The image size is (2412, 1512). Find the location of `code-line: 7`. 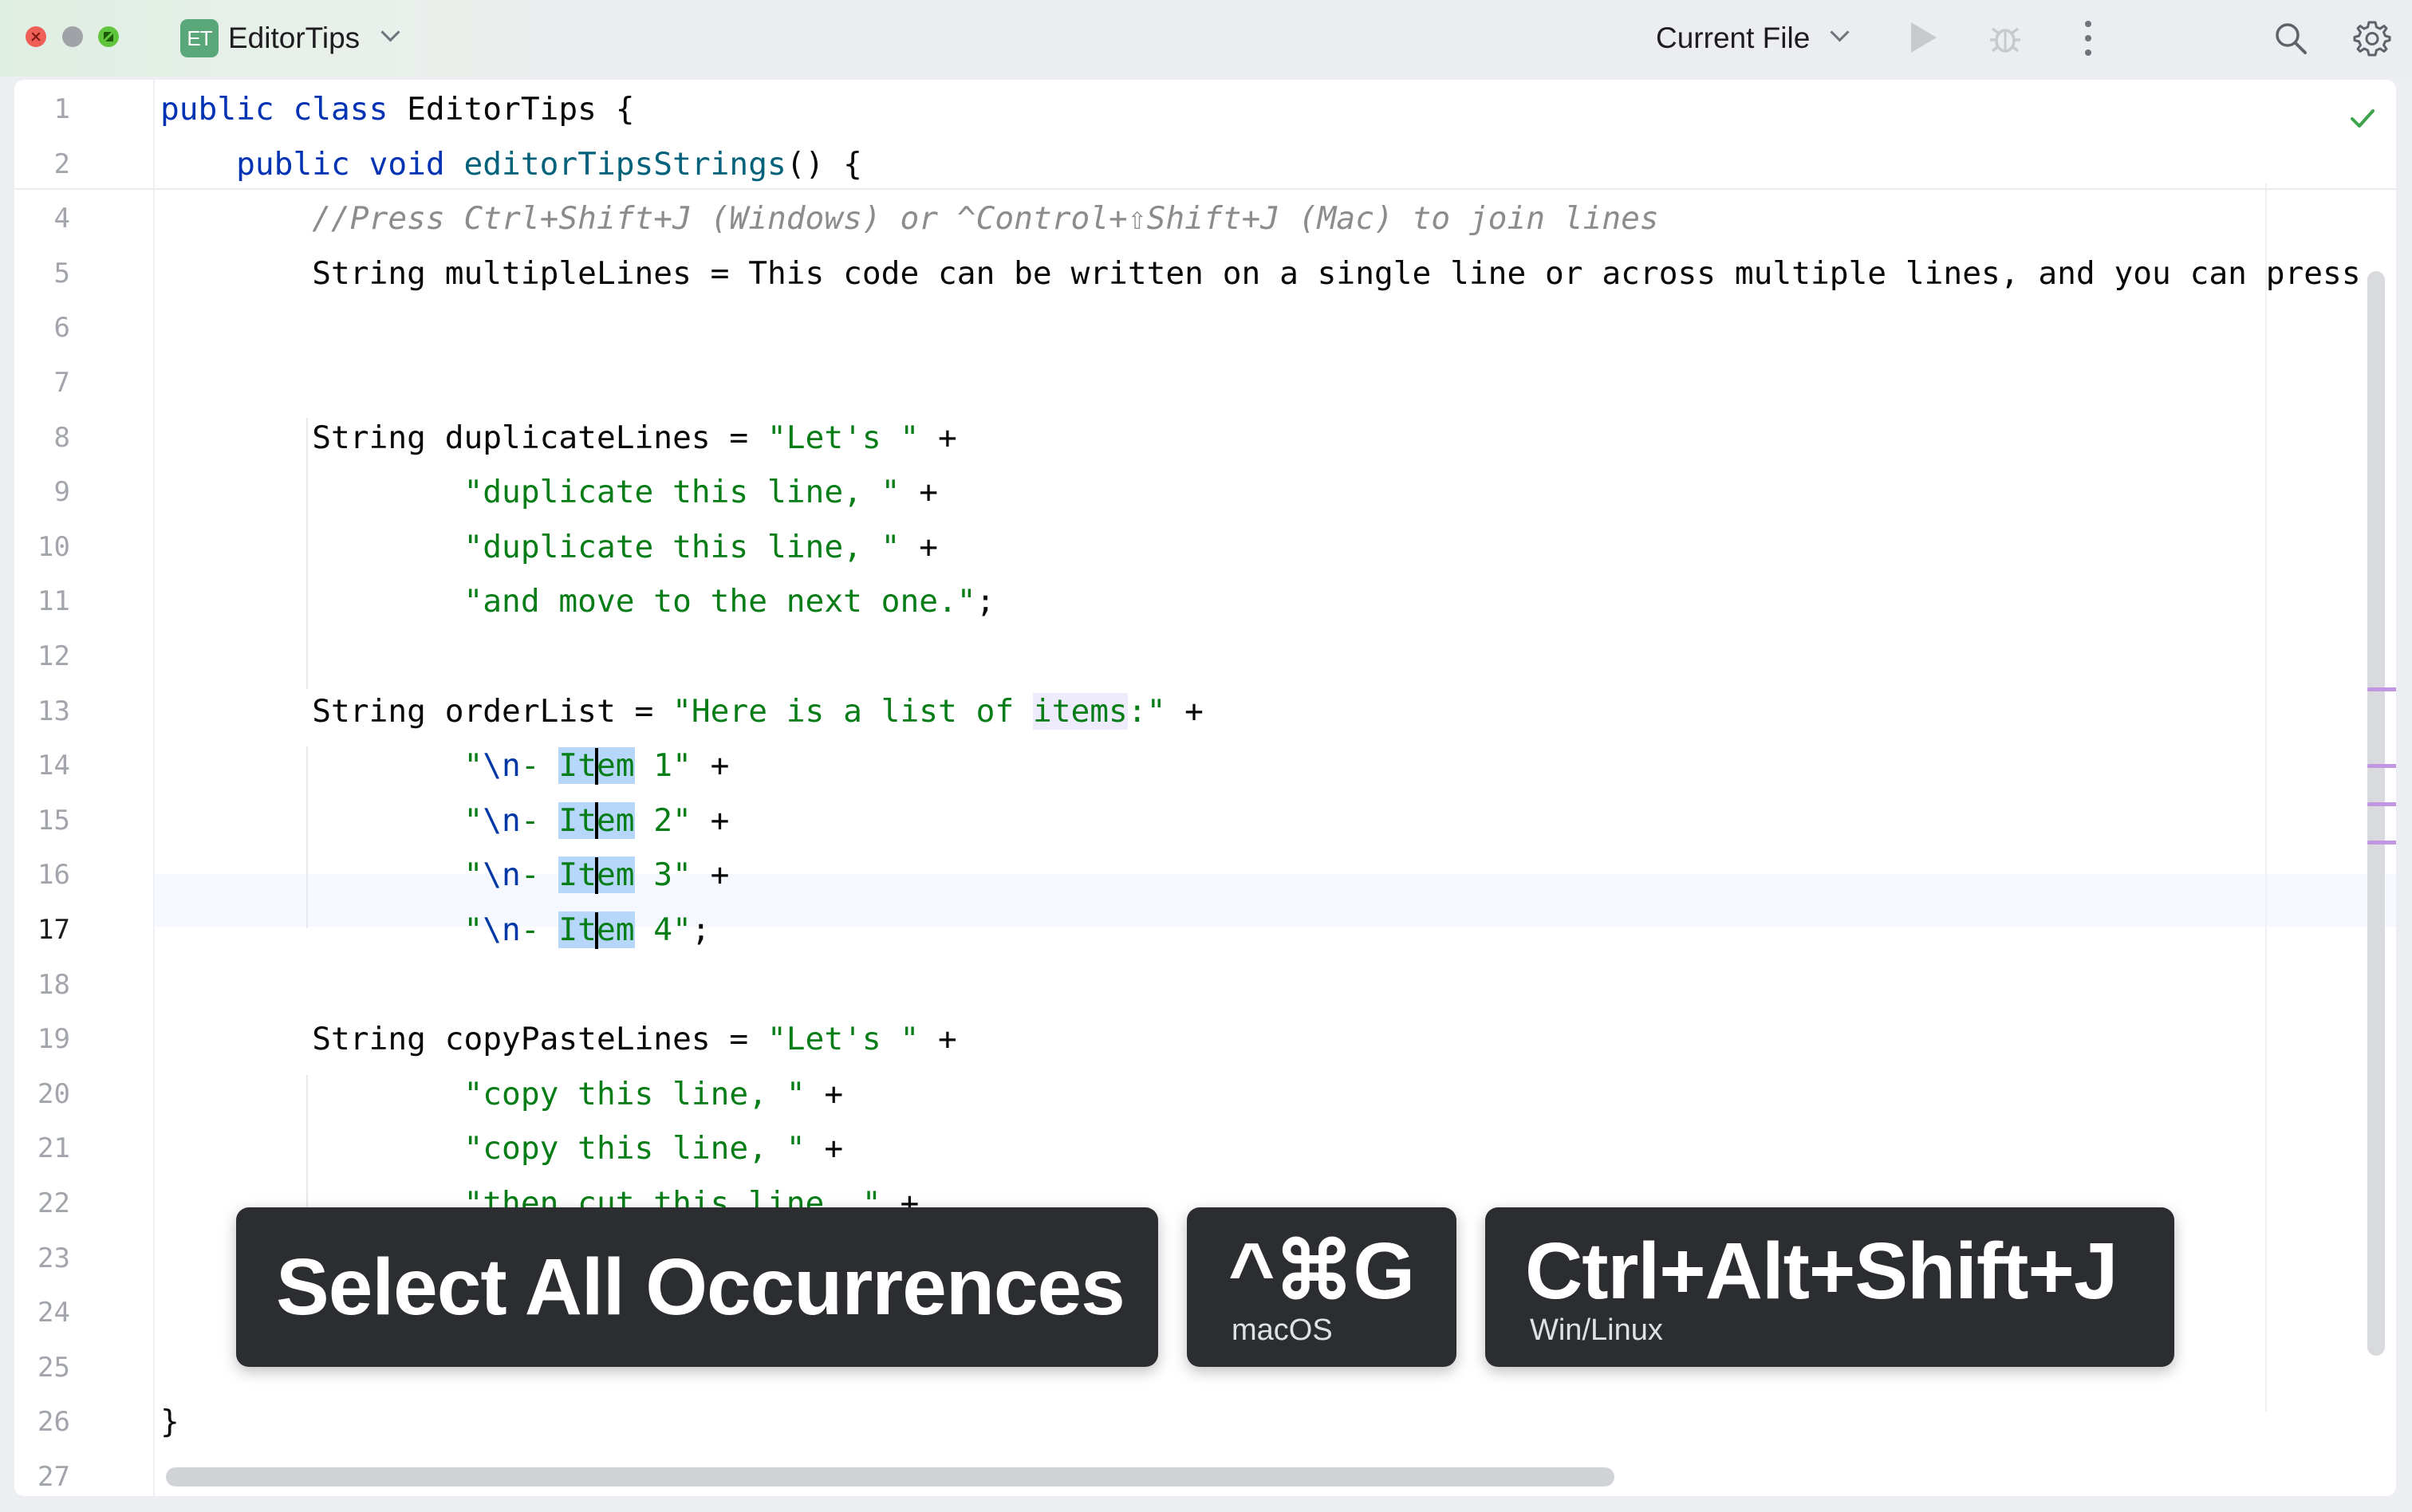

code-line: 7 is located at coordinates (1205, 382).